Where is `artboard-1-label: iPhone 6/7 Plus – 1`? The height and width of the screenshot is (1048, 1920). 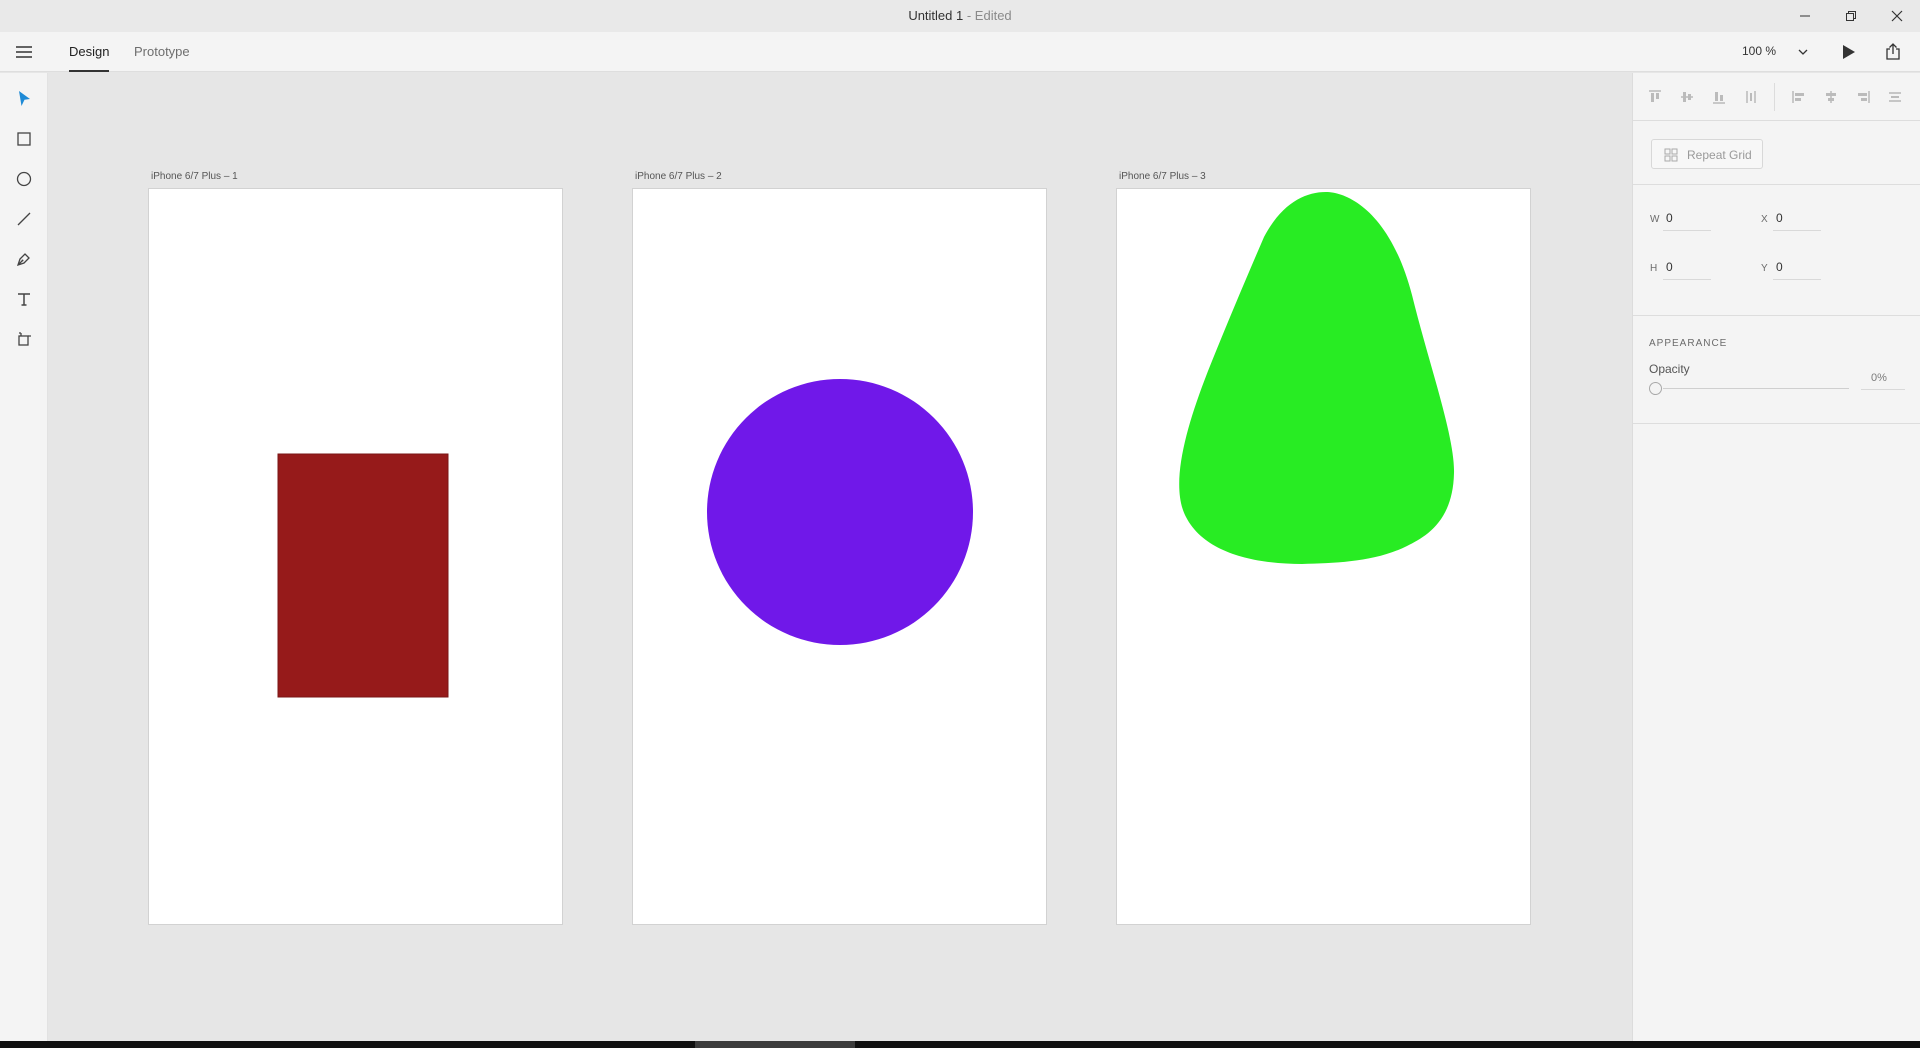
artboard-1-label: iPhone 6/7 Plus – 1 is located at coordinates (194, 176).